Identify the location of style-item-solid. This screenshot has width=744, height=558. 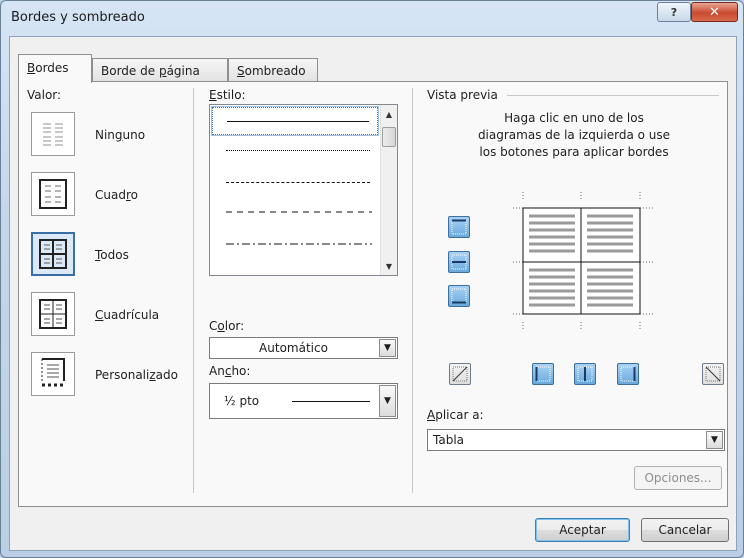
(295, 121).